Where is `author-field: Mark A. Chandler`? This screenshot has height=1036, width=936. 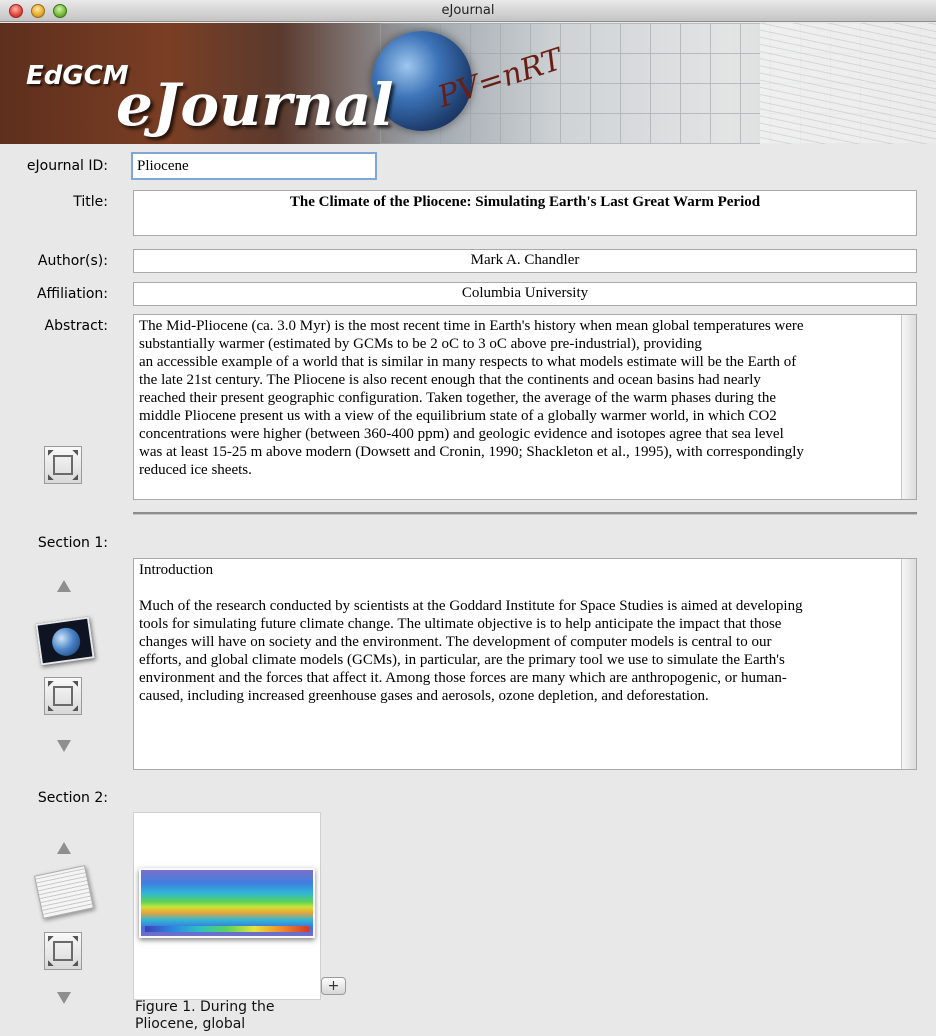
author-field: Mark A. Chandler is located at coordinates (525, 261).